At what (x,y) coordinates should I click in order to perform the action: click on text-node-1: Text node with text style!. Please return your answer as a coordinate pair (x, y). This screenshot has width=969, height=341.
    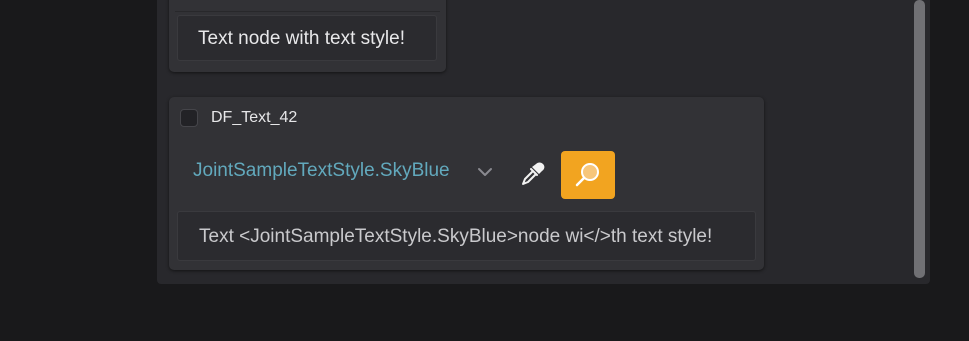
    Looking at the image, I should click on (307, 36).